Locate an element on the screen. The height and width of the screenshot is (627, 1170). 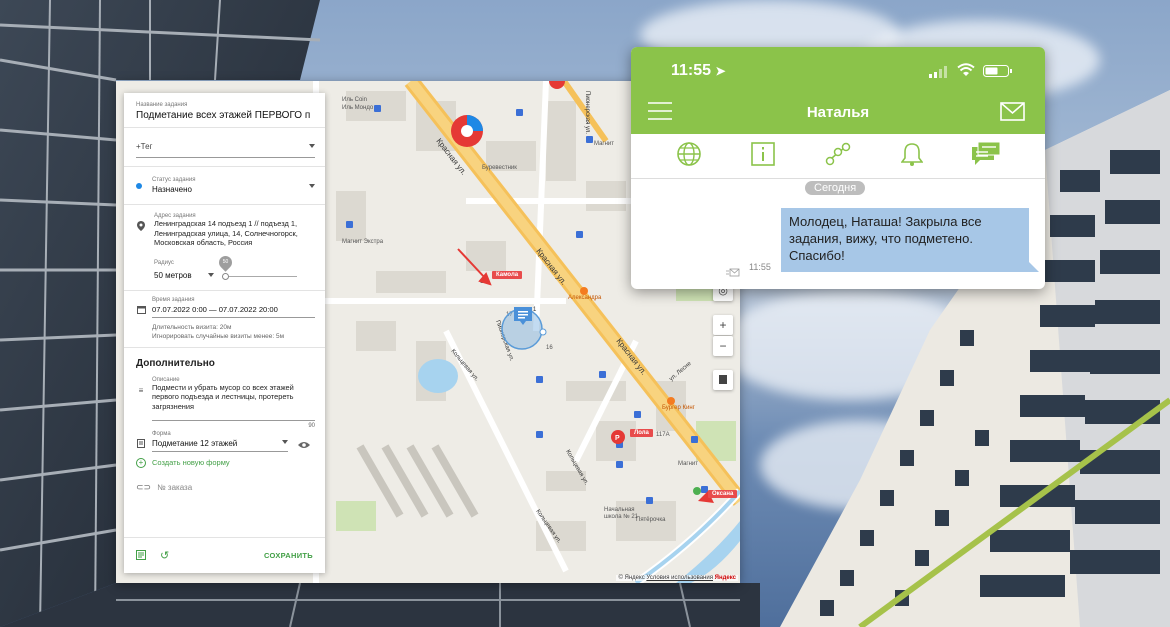
zoom-in-button: + is located at coordinates (723, 325).